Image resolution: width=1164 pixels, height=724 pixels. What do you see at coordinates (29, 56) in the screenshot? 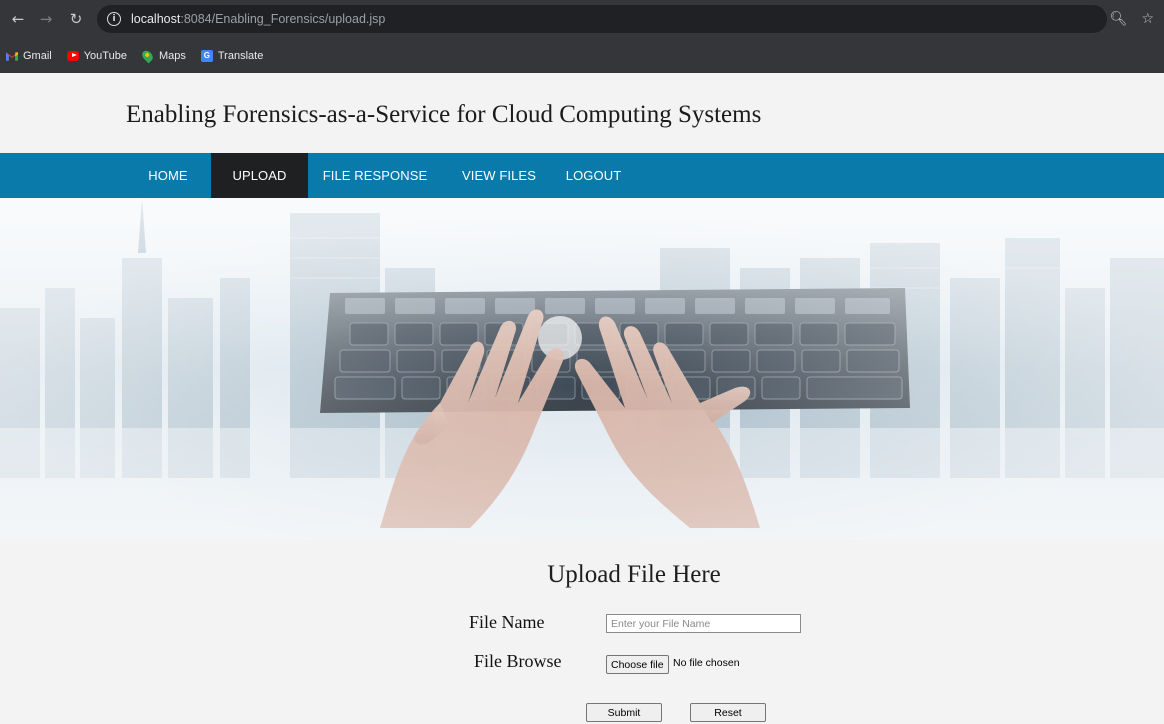
I see `bookmark-gmail: Gmail` at bounding box center [29, 56].